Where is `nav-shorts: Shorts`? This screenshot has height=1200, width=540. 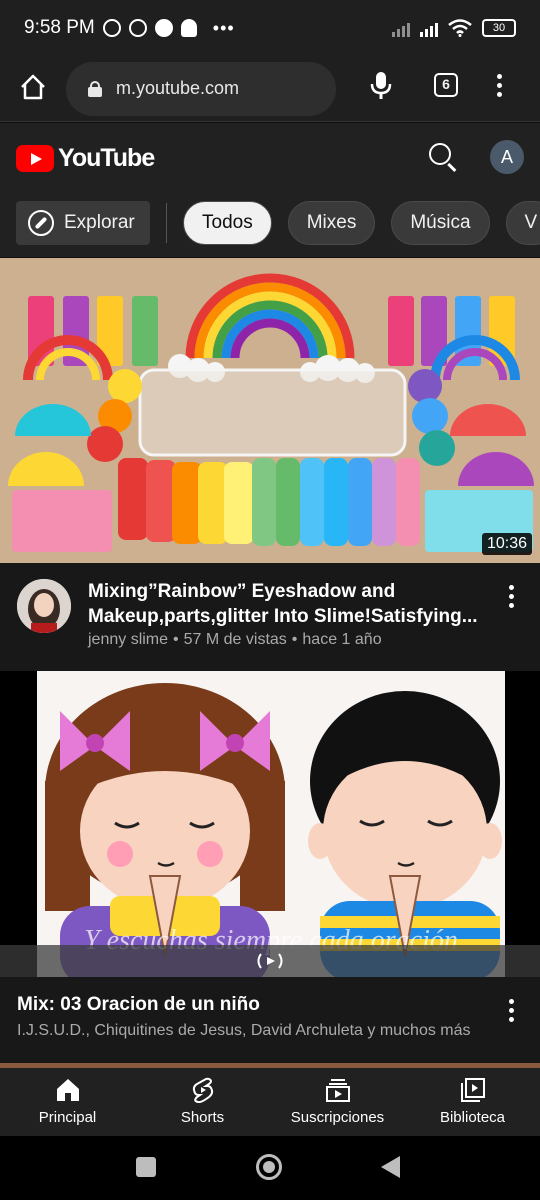
nav-shorts: Shorts is located at coordinates (202, 1102).